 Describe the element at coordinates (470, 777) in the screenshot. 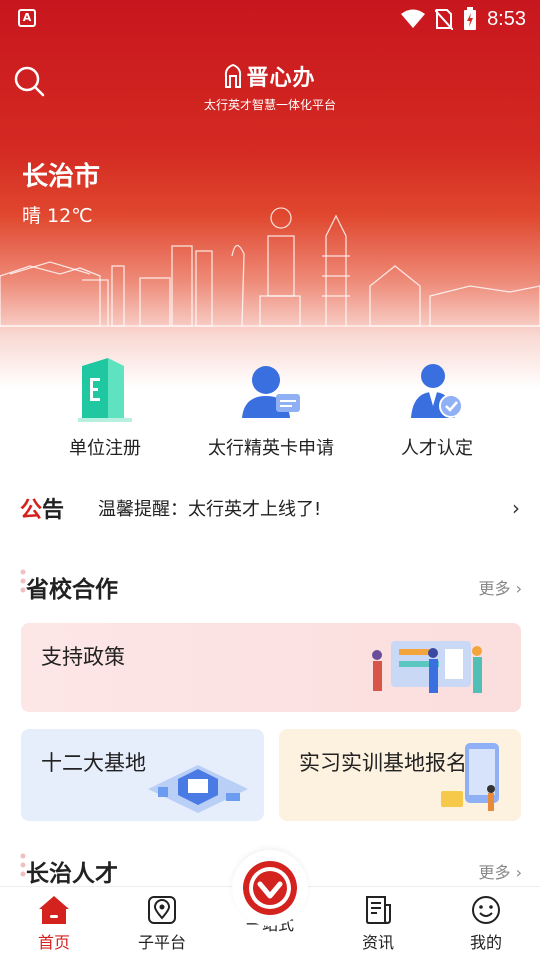

I see `phone-illustration` at that location.